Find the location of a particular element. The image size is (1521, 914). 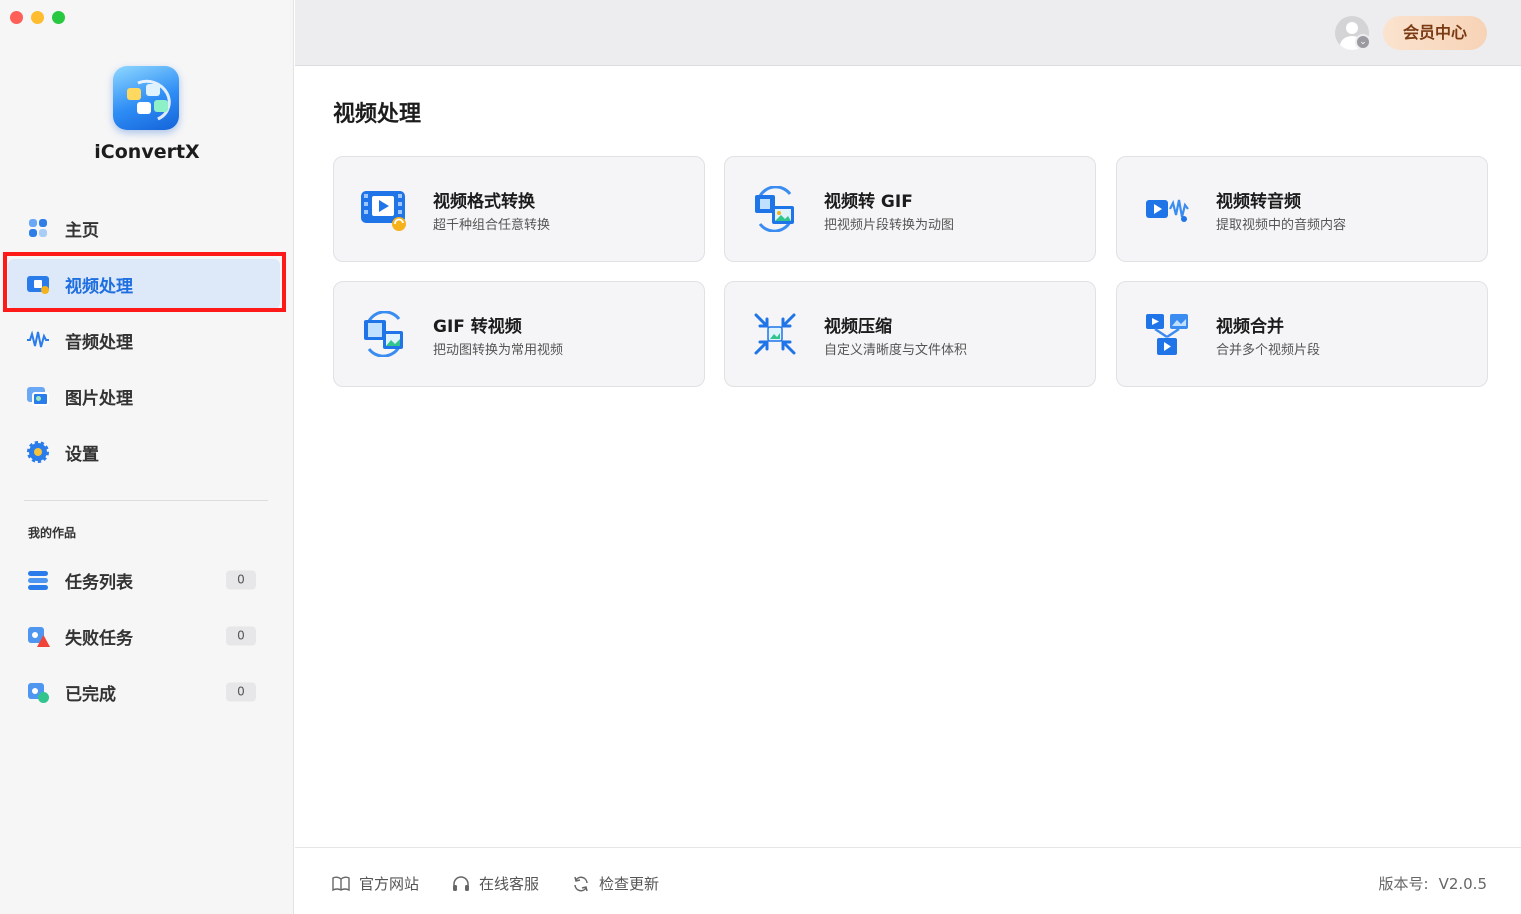

headset-icon is located at coordinates (461, 884).